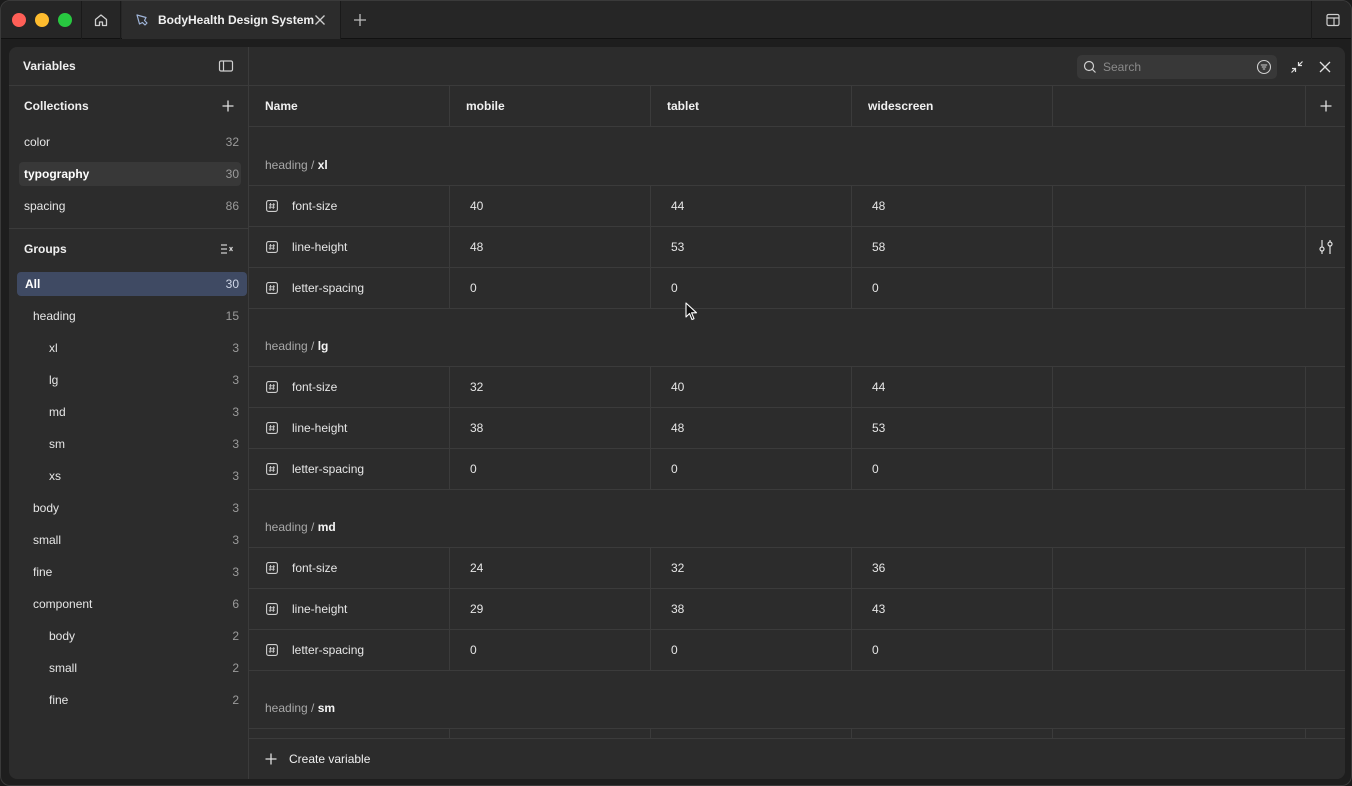 This screenshot has height=786, width=1352. Describe the element at coordinates (1297, 67) in the screenshot. I see `collapse-button` at that location.